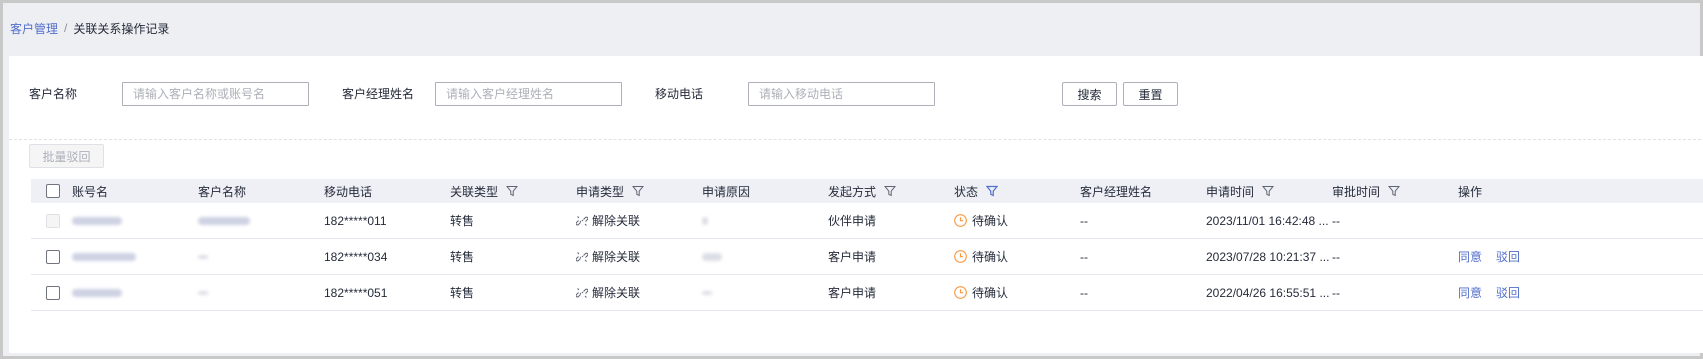 The image size is (1703, 359). I want to click on select-all-checkbox, so click(53, 191).